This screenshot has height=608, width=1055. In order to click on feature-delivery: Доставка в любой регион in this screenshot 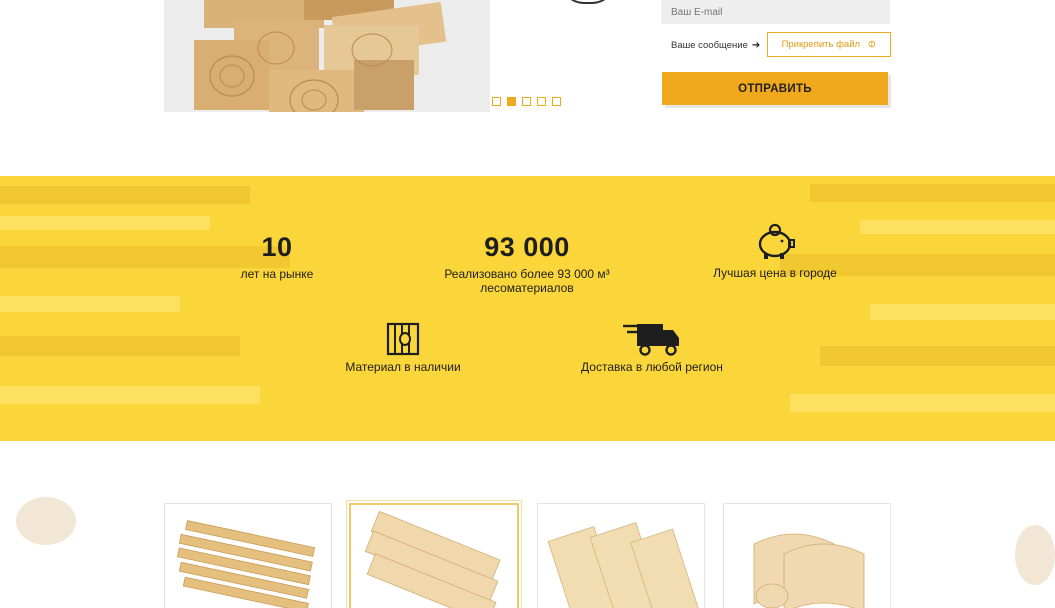, I will do `click(652, 348)`.